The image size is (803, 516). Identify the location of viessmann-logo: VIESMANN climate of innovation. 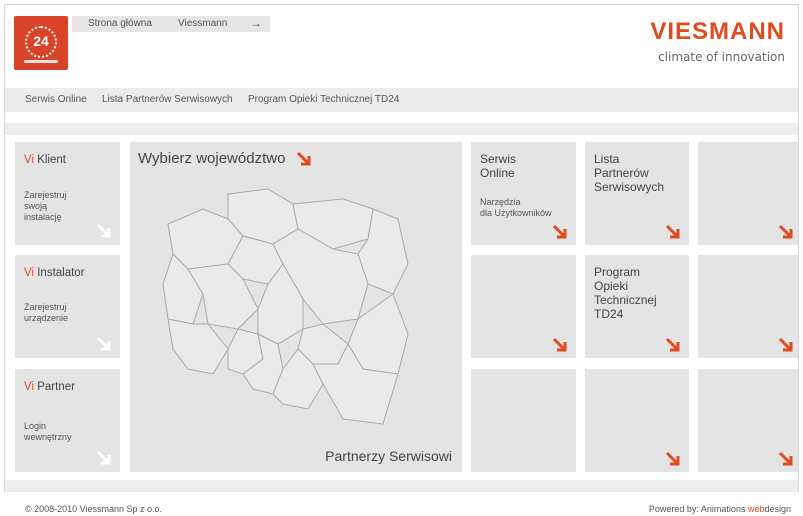
(717, 41).